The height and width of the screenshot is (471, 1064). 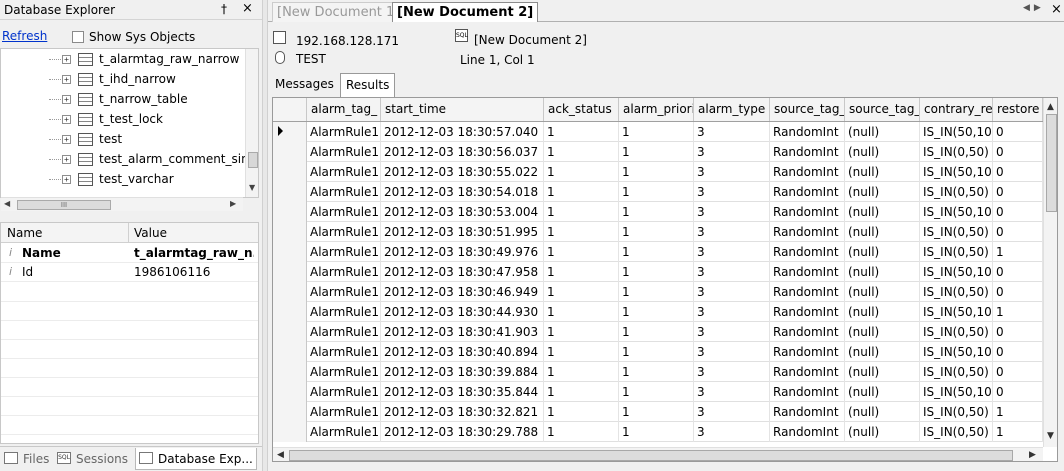 What do you see at coordinates (956, 272) in the screenshot?
I see `table-cell: IS_IN(50,10` at bounding box center [956, 272].